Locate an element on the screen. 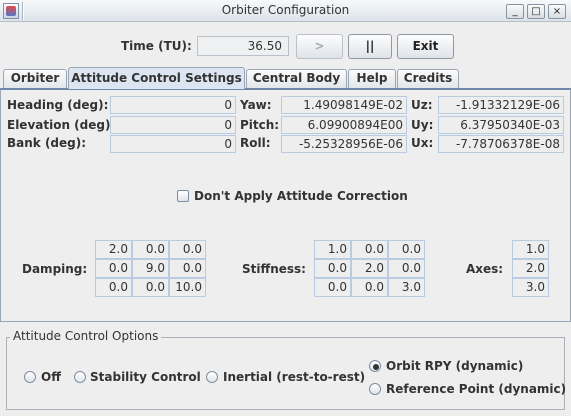 This screenshot has height=416, width=571. close-button: × is located at coordinates (557, 11).